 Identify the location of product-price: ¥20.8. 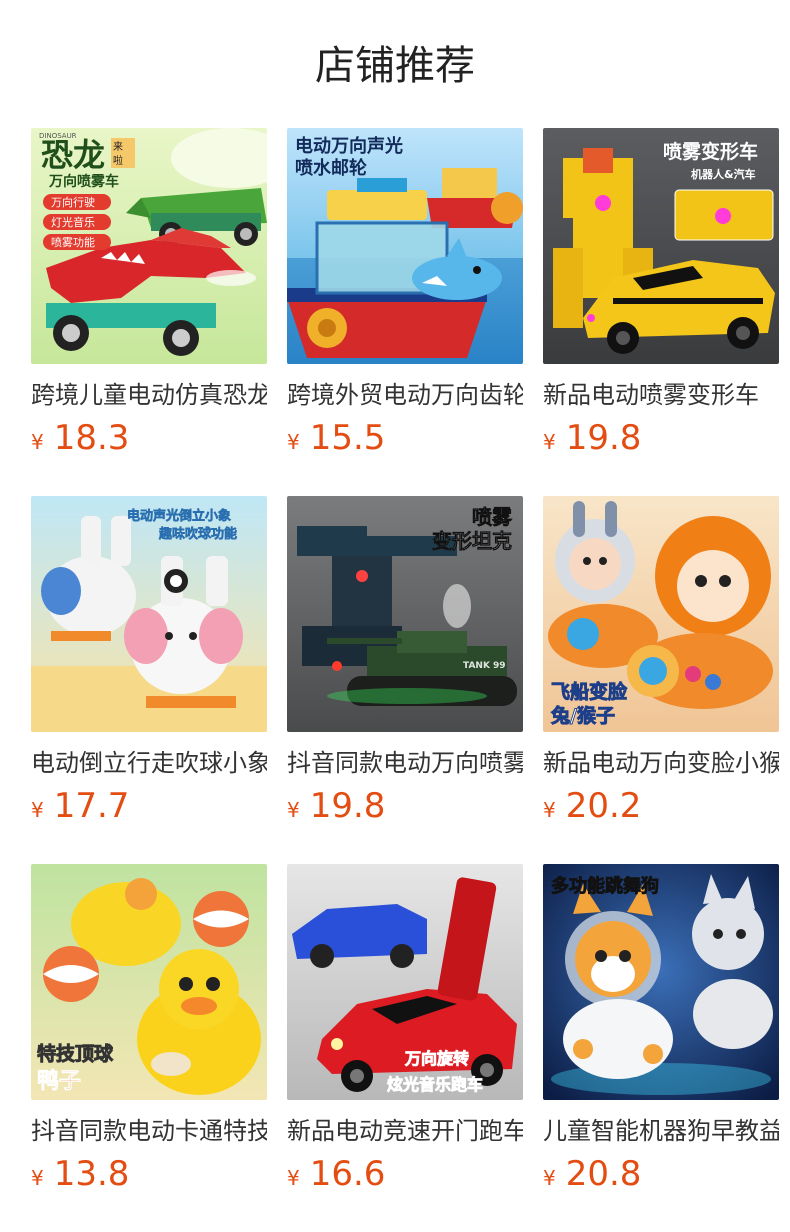
(661, 1177).